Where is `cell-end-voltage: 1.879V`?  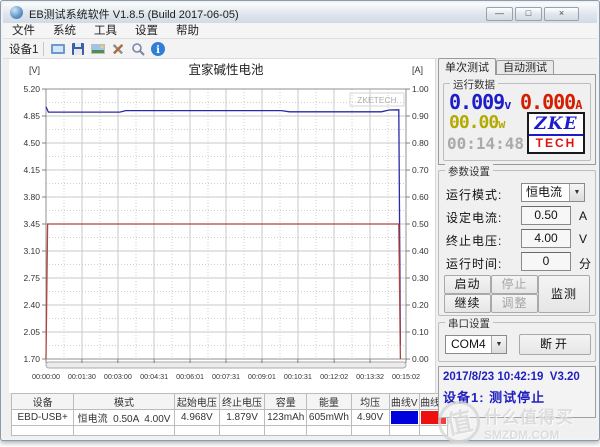 cell-end-voltage: 1.879V is located at coordinates (242, 417).